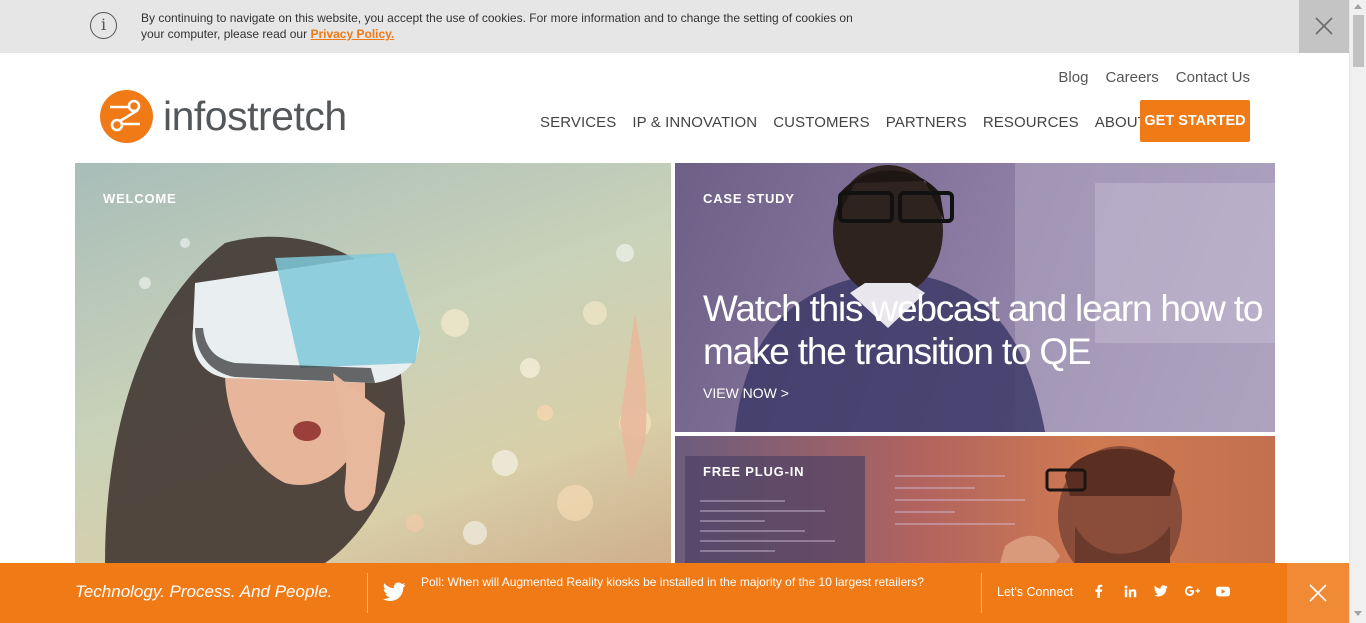 The height and width of the screenshot is (623, 1366). What do you see at coordinates (1358, 41) in the screenshot?
I see `scroll-thumb` at bounding box center [1358, 41].